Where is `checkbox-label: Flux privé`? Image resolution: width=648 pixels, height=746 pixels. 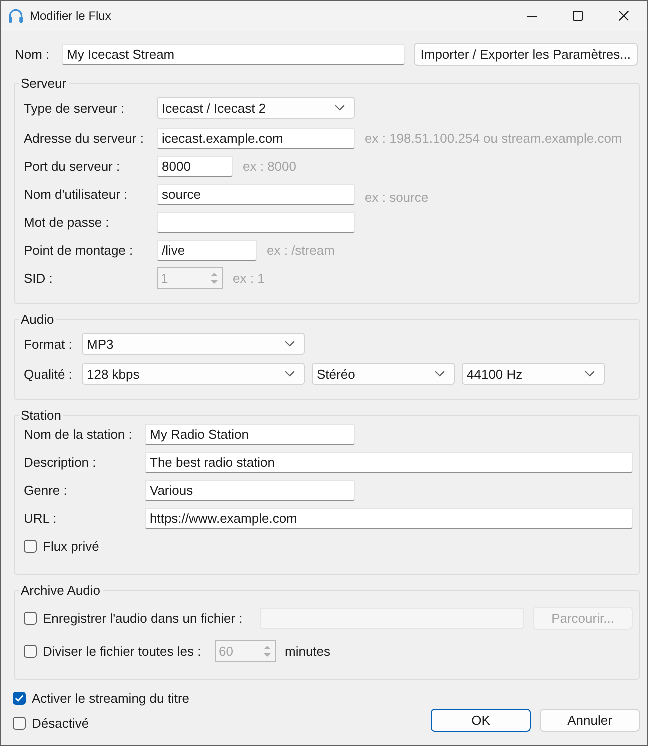
checkbox-label: Flux privé is located at coordinates (71, 546).